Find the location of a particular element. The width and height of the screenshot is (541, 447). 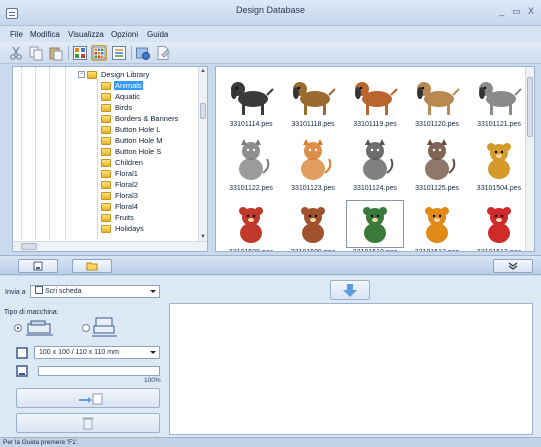

transfer-button is located at coordinates (350, 290).